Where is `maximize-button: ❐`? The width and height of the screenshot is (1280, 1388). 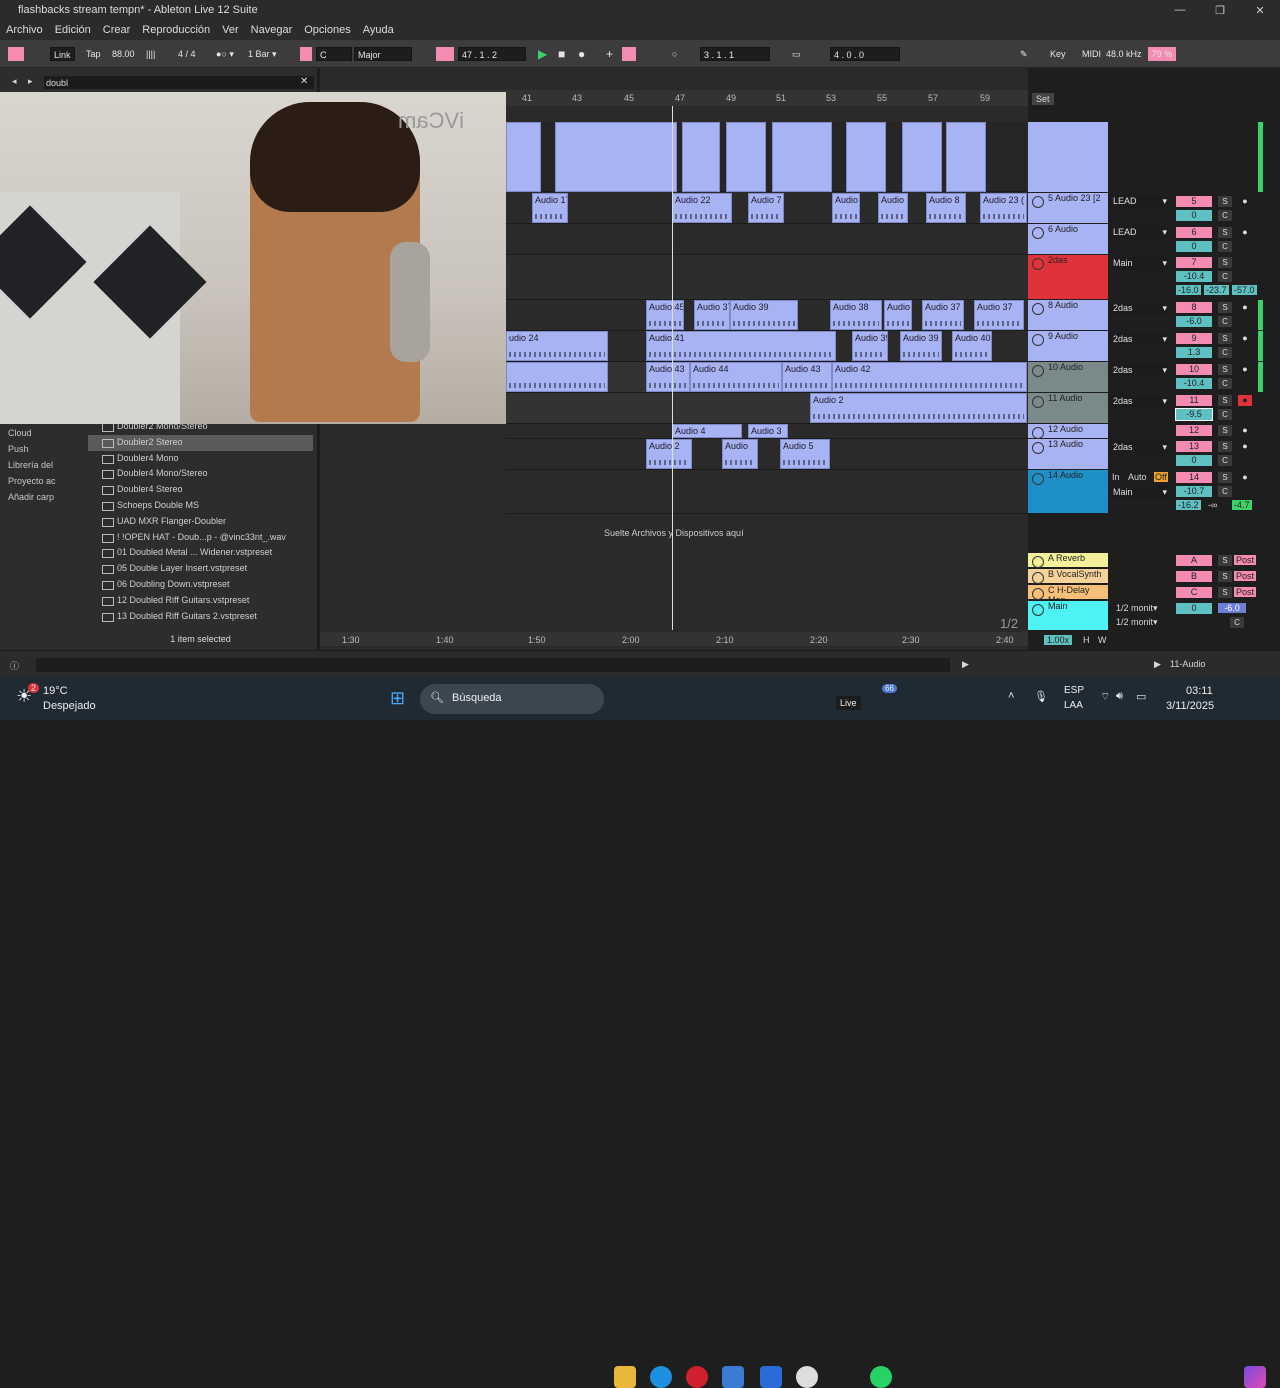
maximize-button: ❐ is located at coordinates (1220, 10).